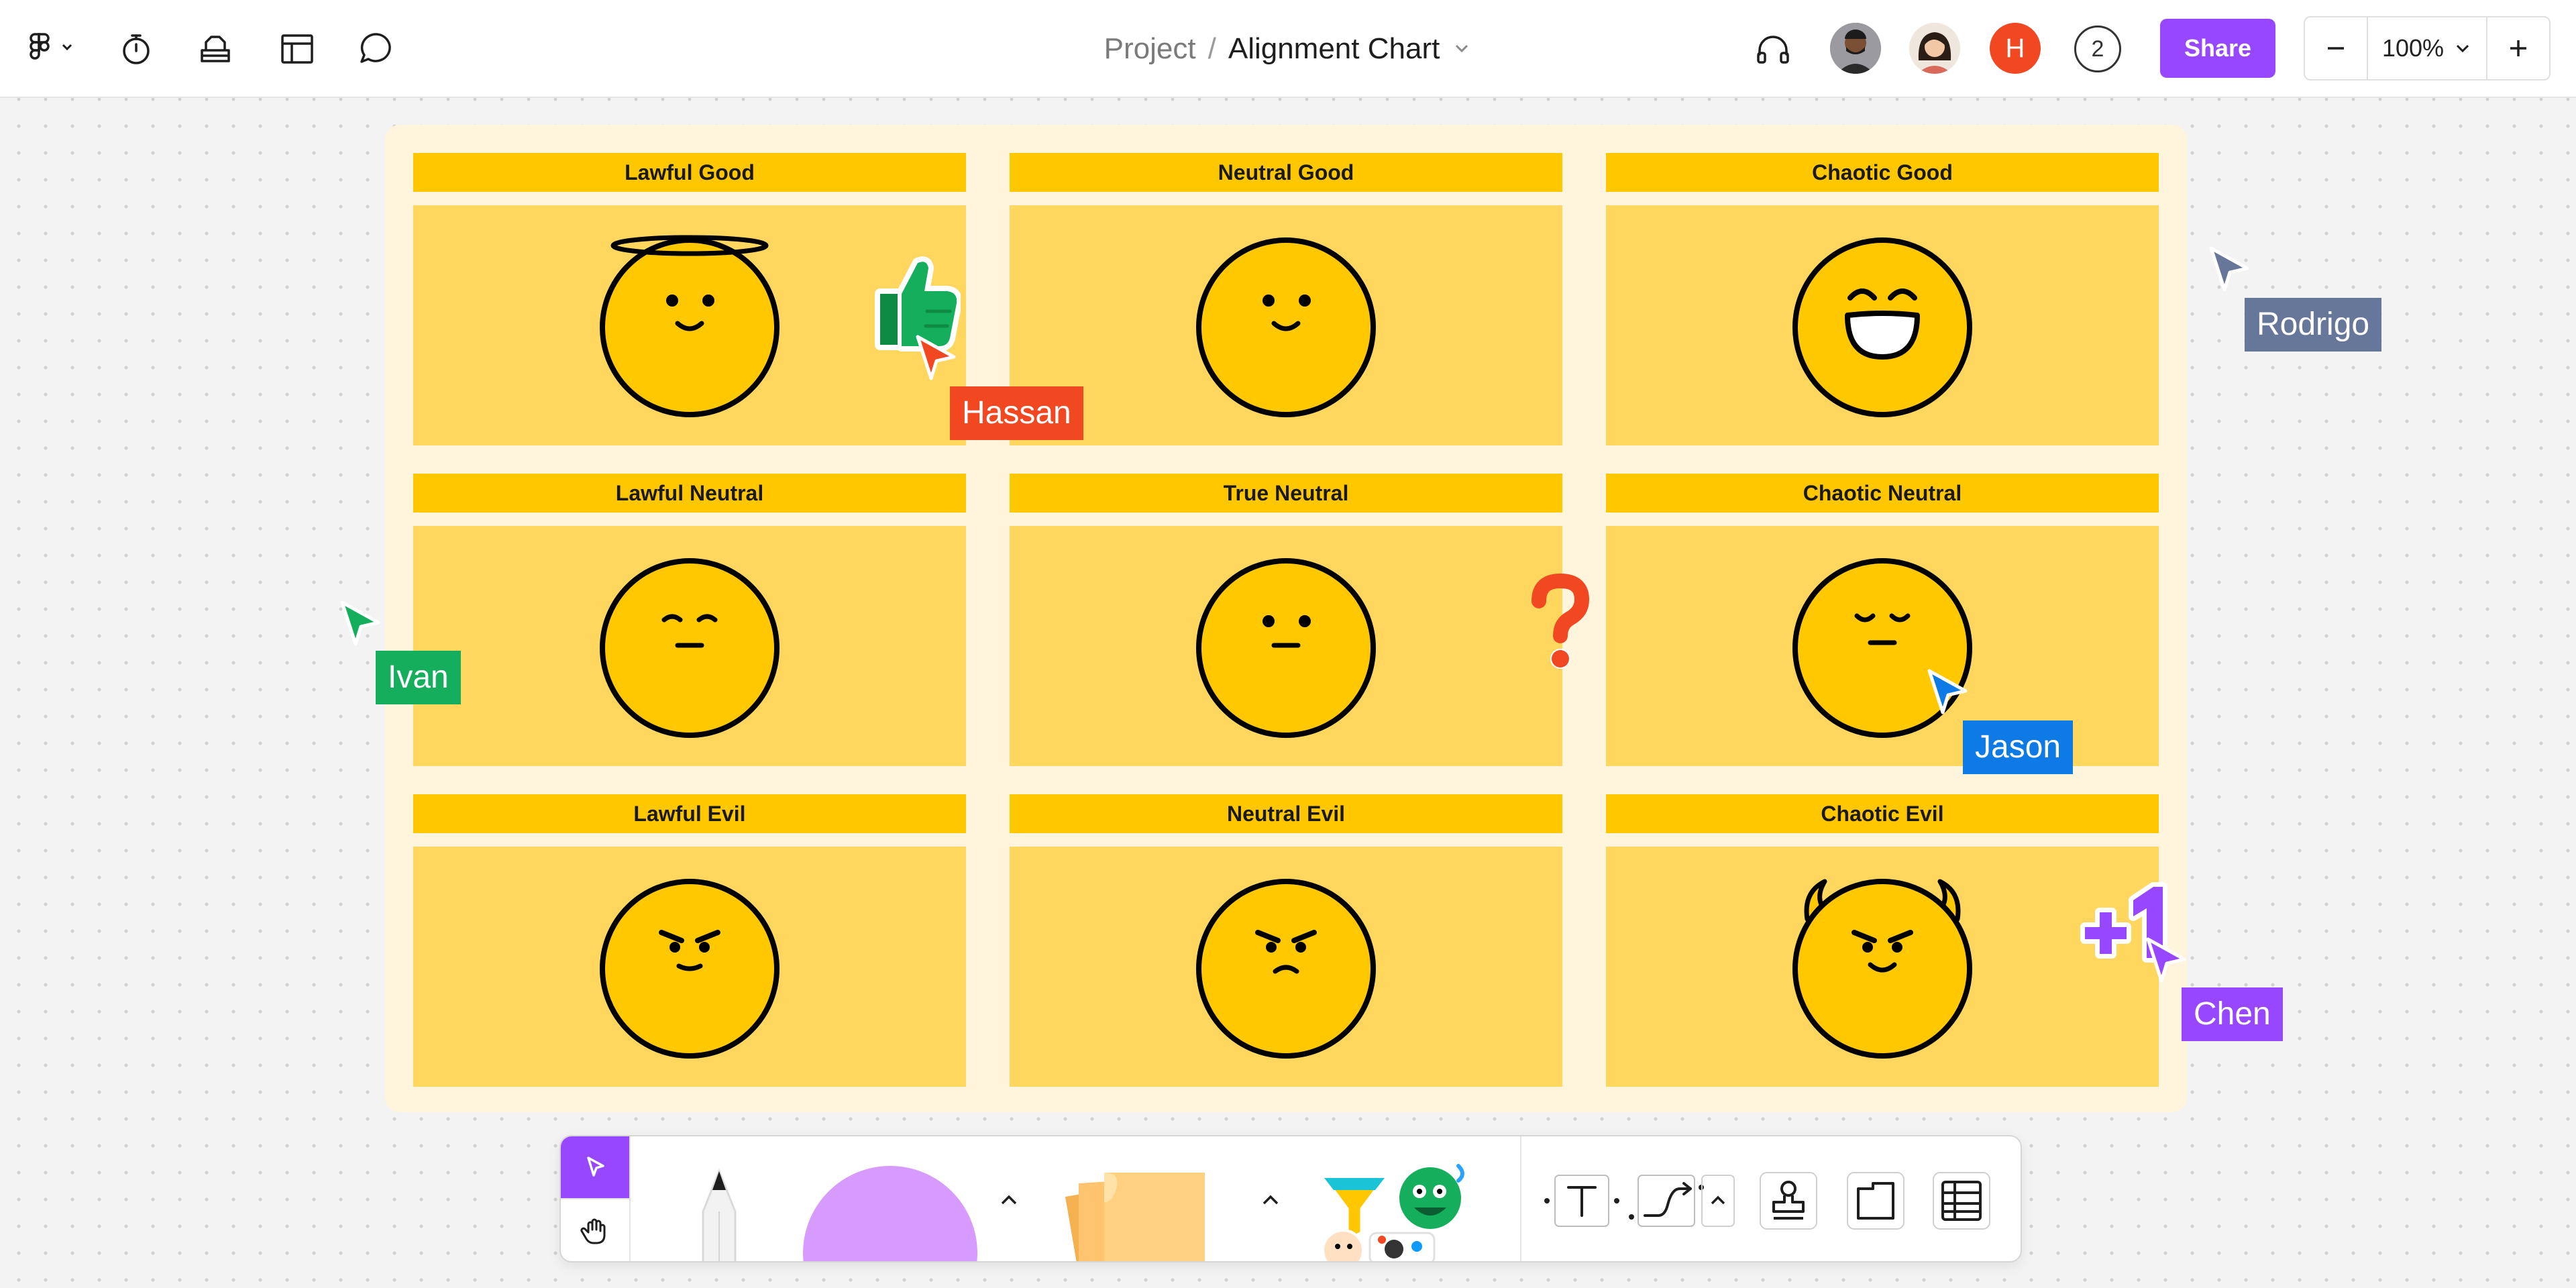 Image resolution: width=2576 pixels, height=1288 pixels. What do you see at coordinates (689, 493) in the screenshot?
I see `cell-title-lawful-neutral: Lawful Neutral` at bounding box center [689, 493].